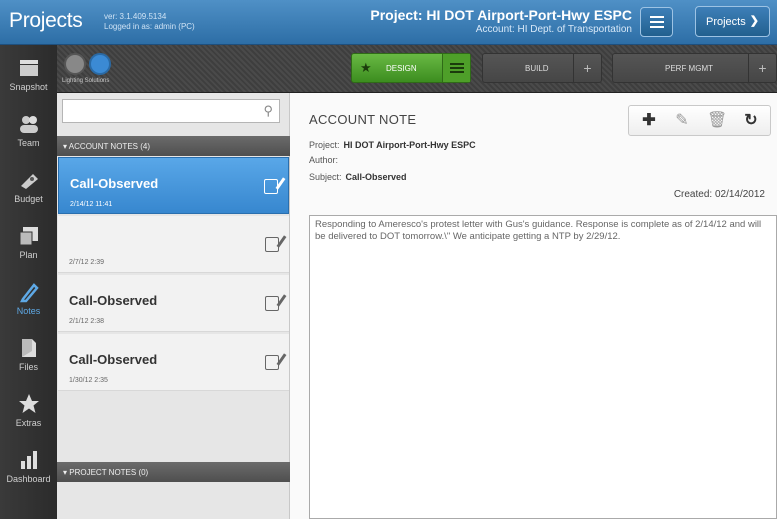 The image size is (777, 519). Describe the element at coordinates (649, 121) in the screenshot. I see `add-icon: ✚` at that location.